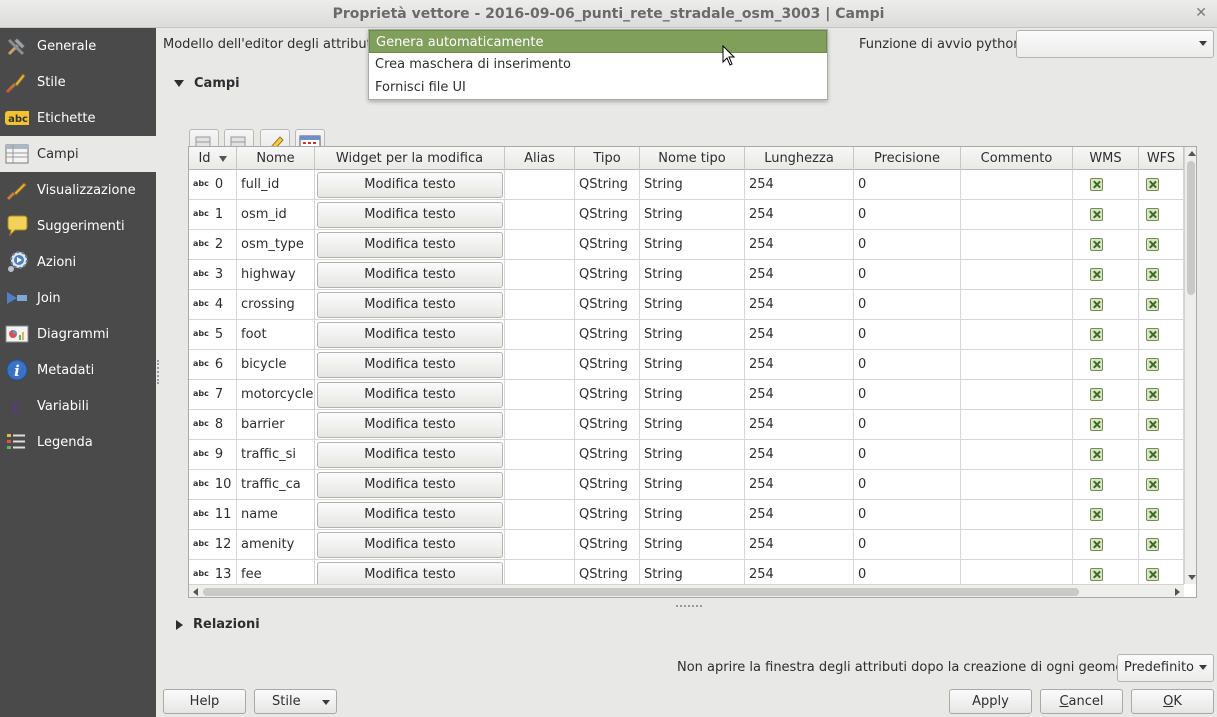  I want to click on python-init-select, so click(1115, 44).